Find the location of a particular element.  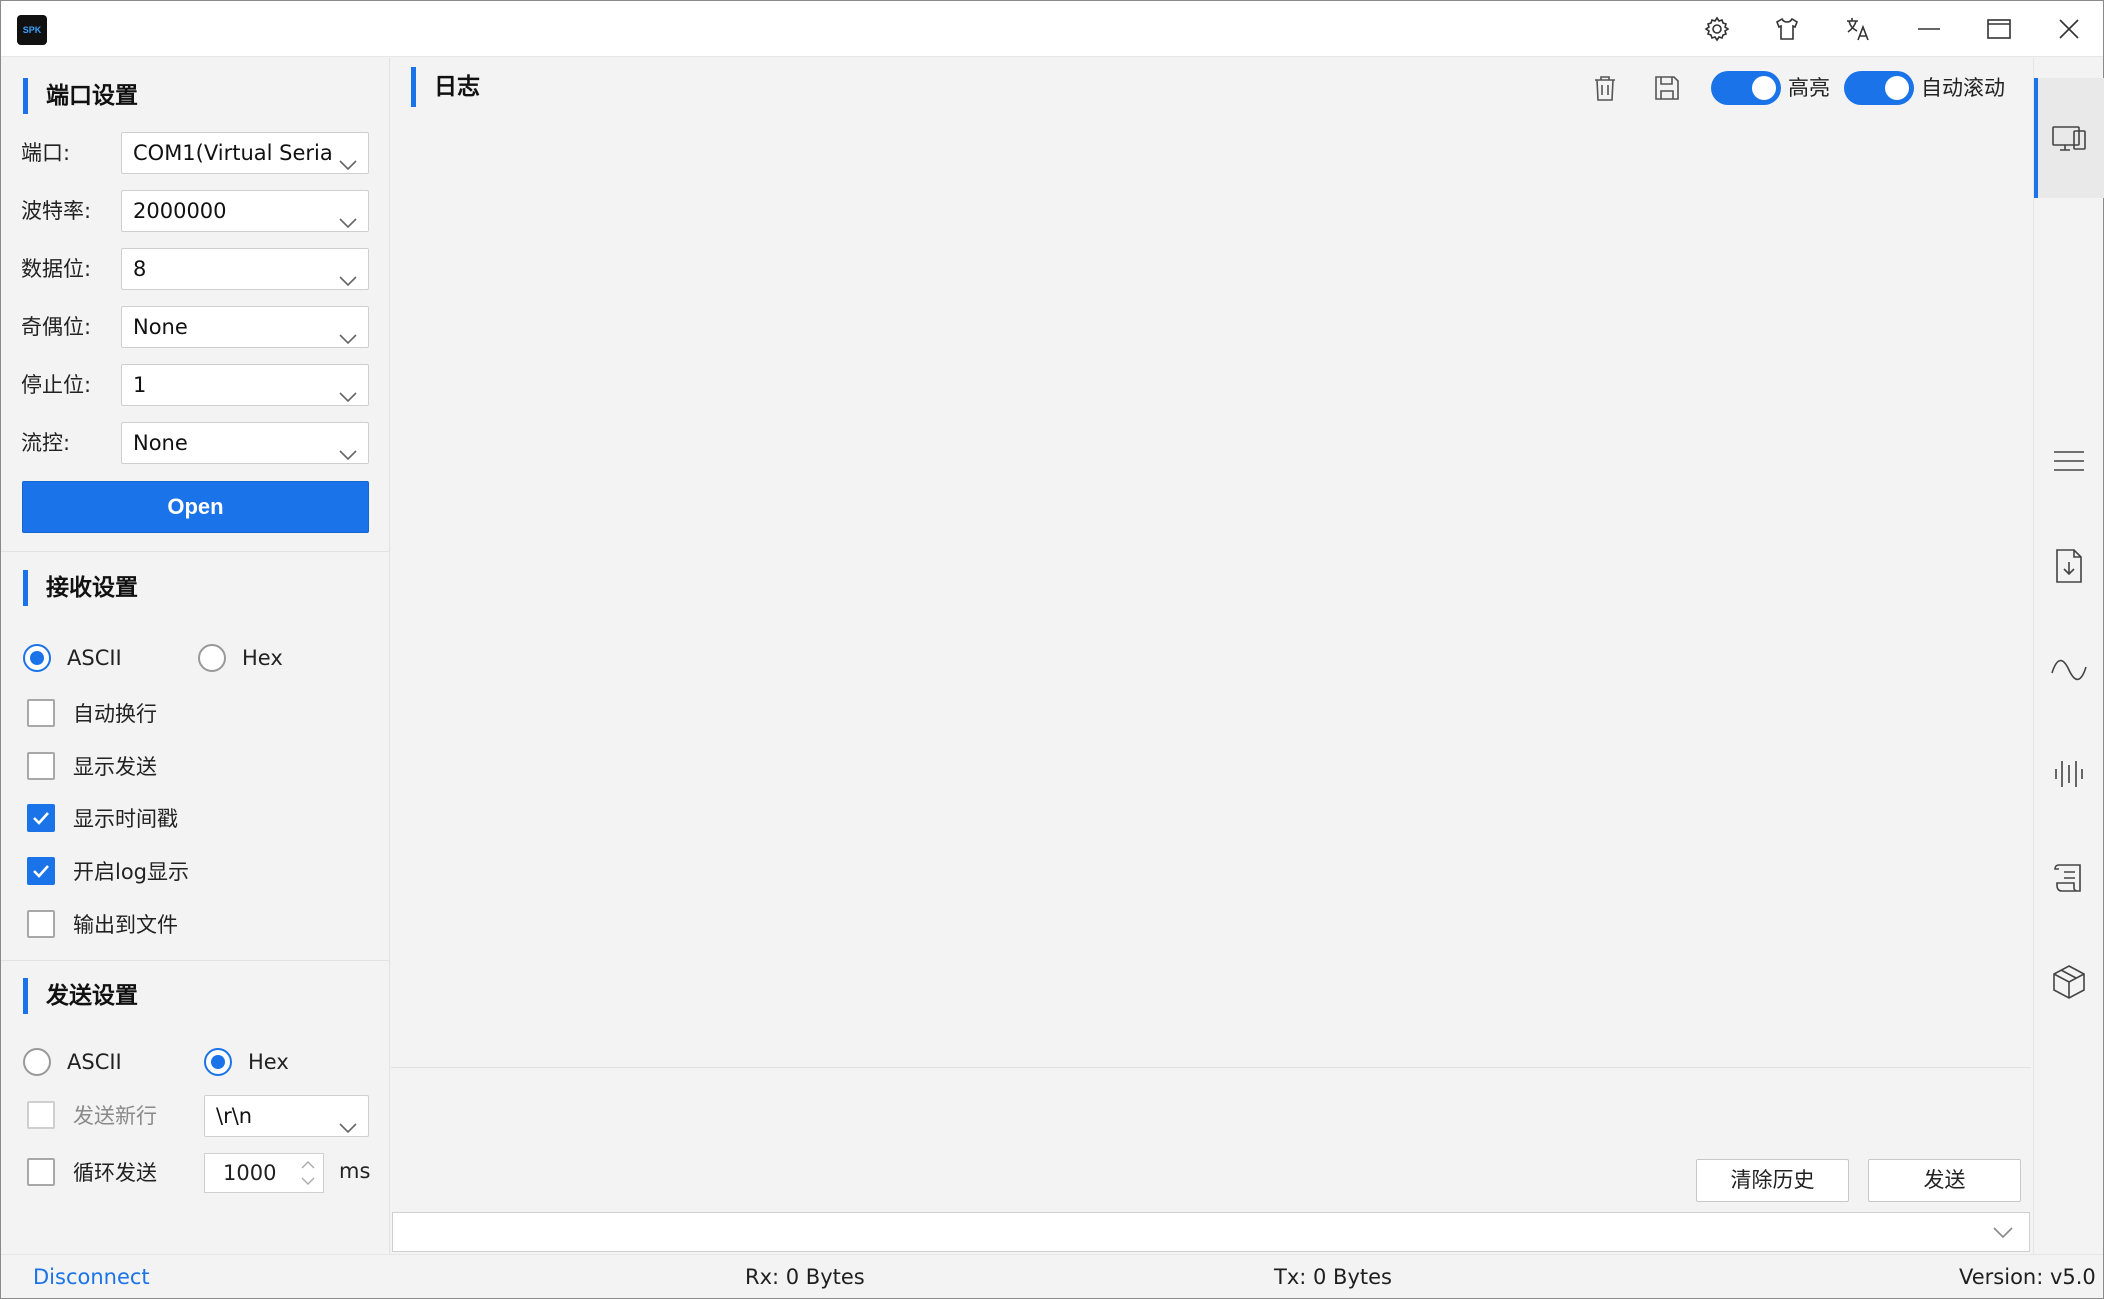

receive-ascii-radio: ASCII is located at coordinates (72, 658).